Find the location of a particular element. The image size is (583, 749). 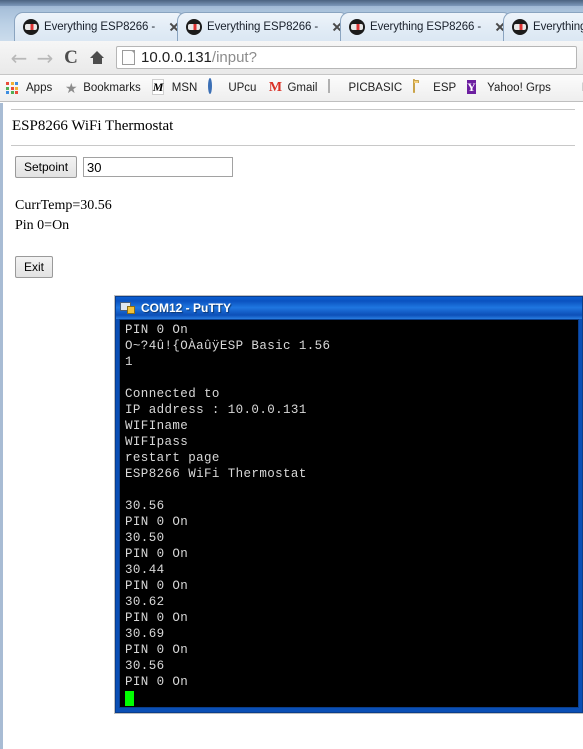

exit-row: Exit is located at coordinates (299, 267).